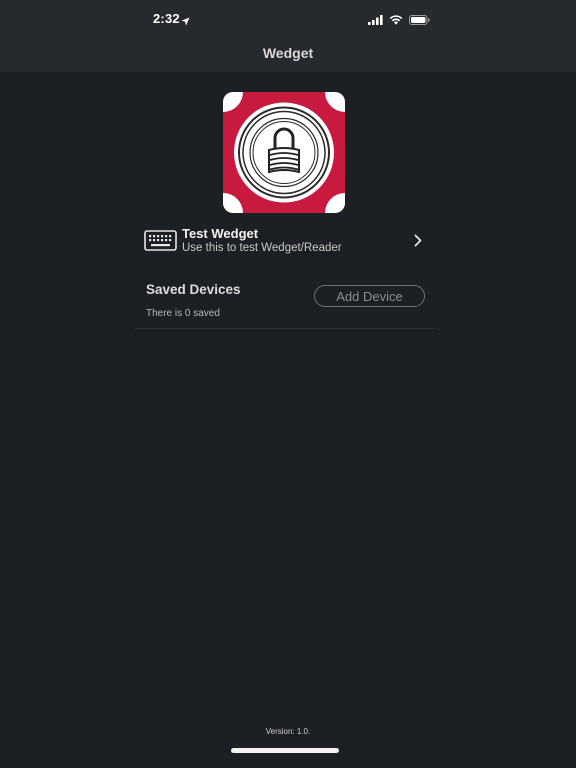 The height and width of the screenshot is (768, 576). What do you see at coordinates (285, 750) in the screenshot?
I see `home-indicator` at bounding box center [285, 750].